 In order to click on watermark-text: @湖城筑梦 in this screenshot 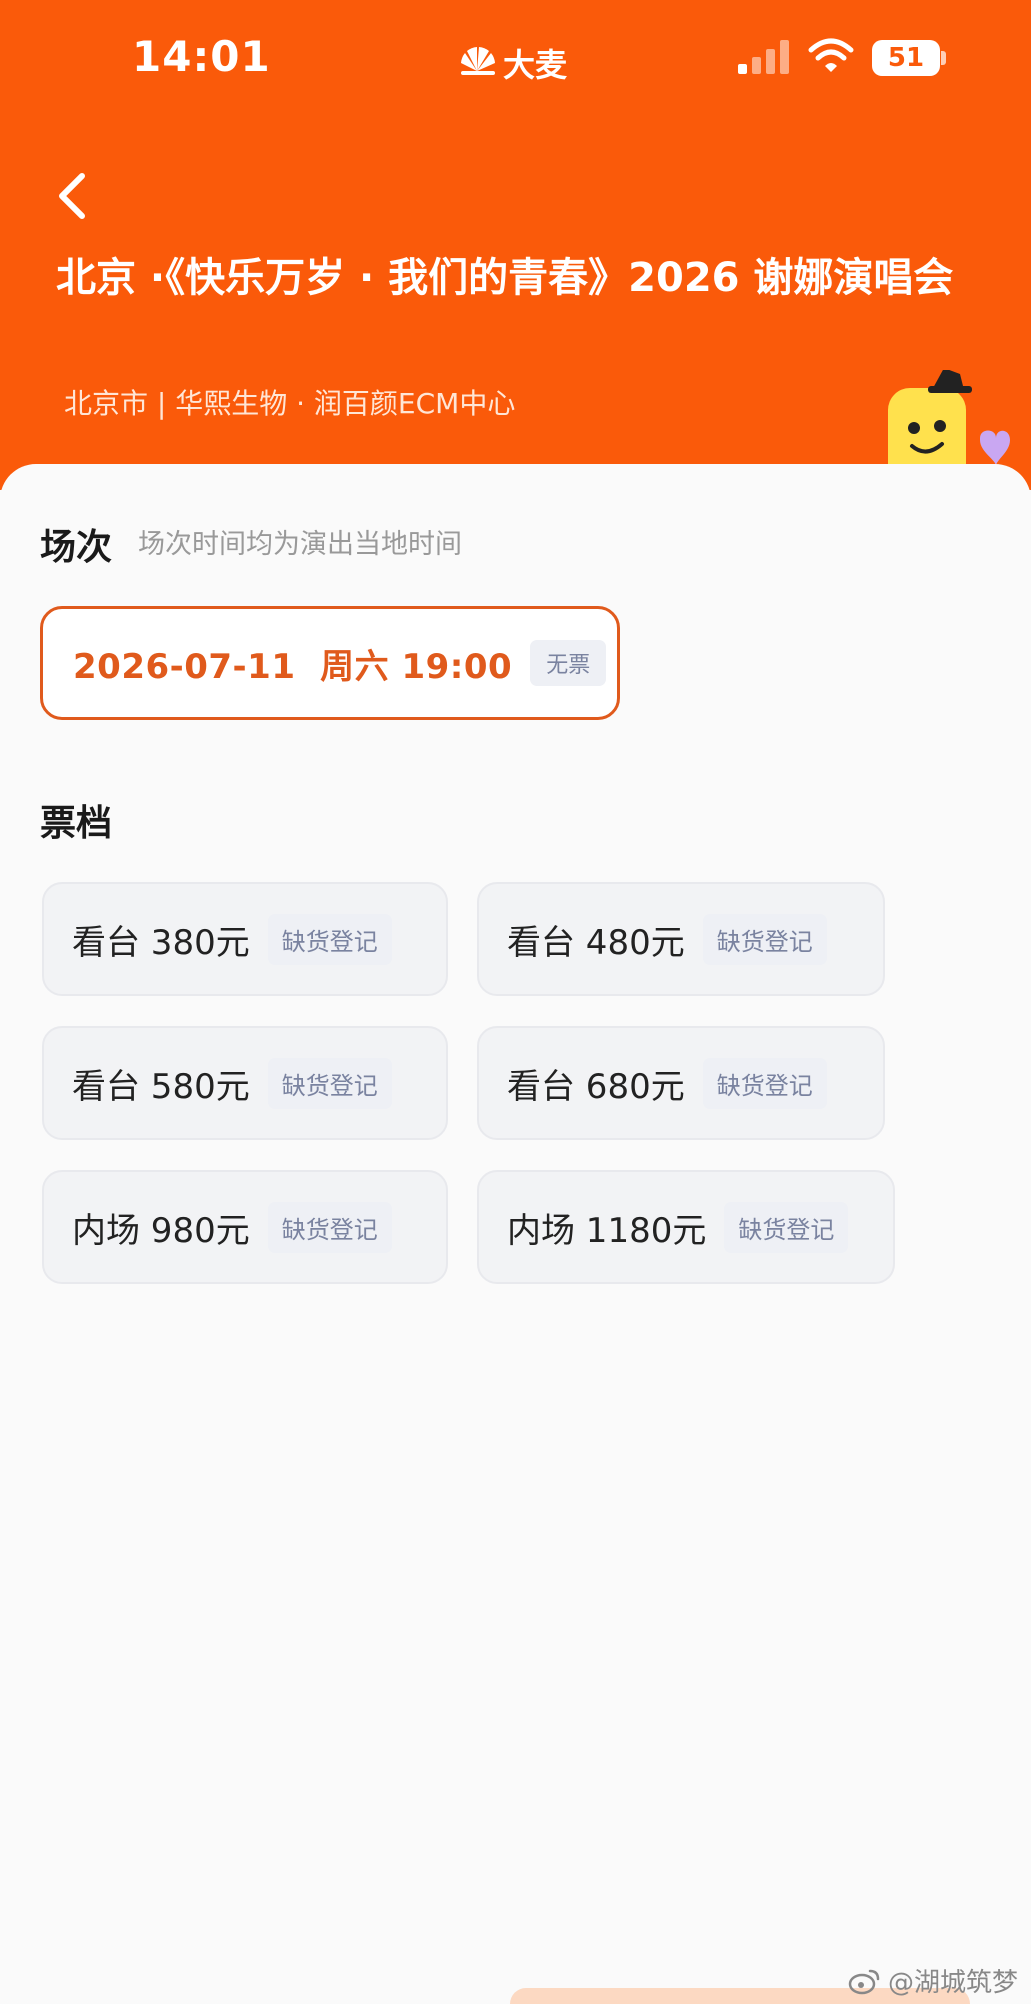, I will do `click(953, 1983)`.